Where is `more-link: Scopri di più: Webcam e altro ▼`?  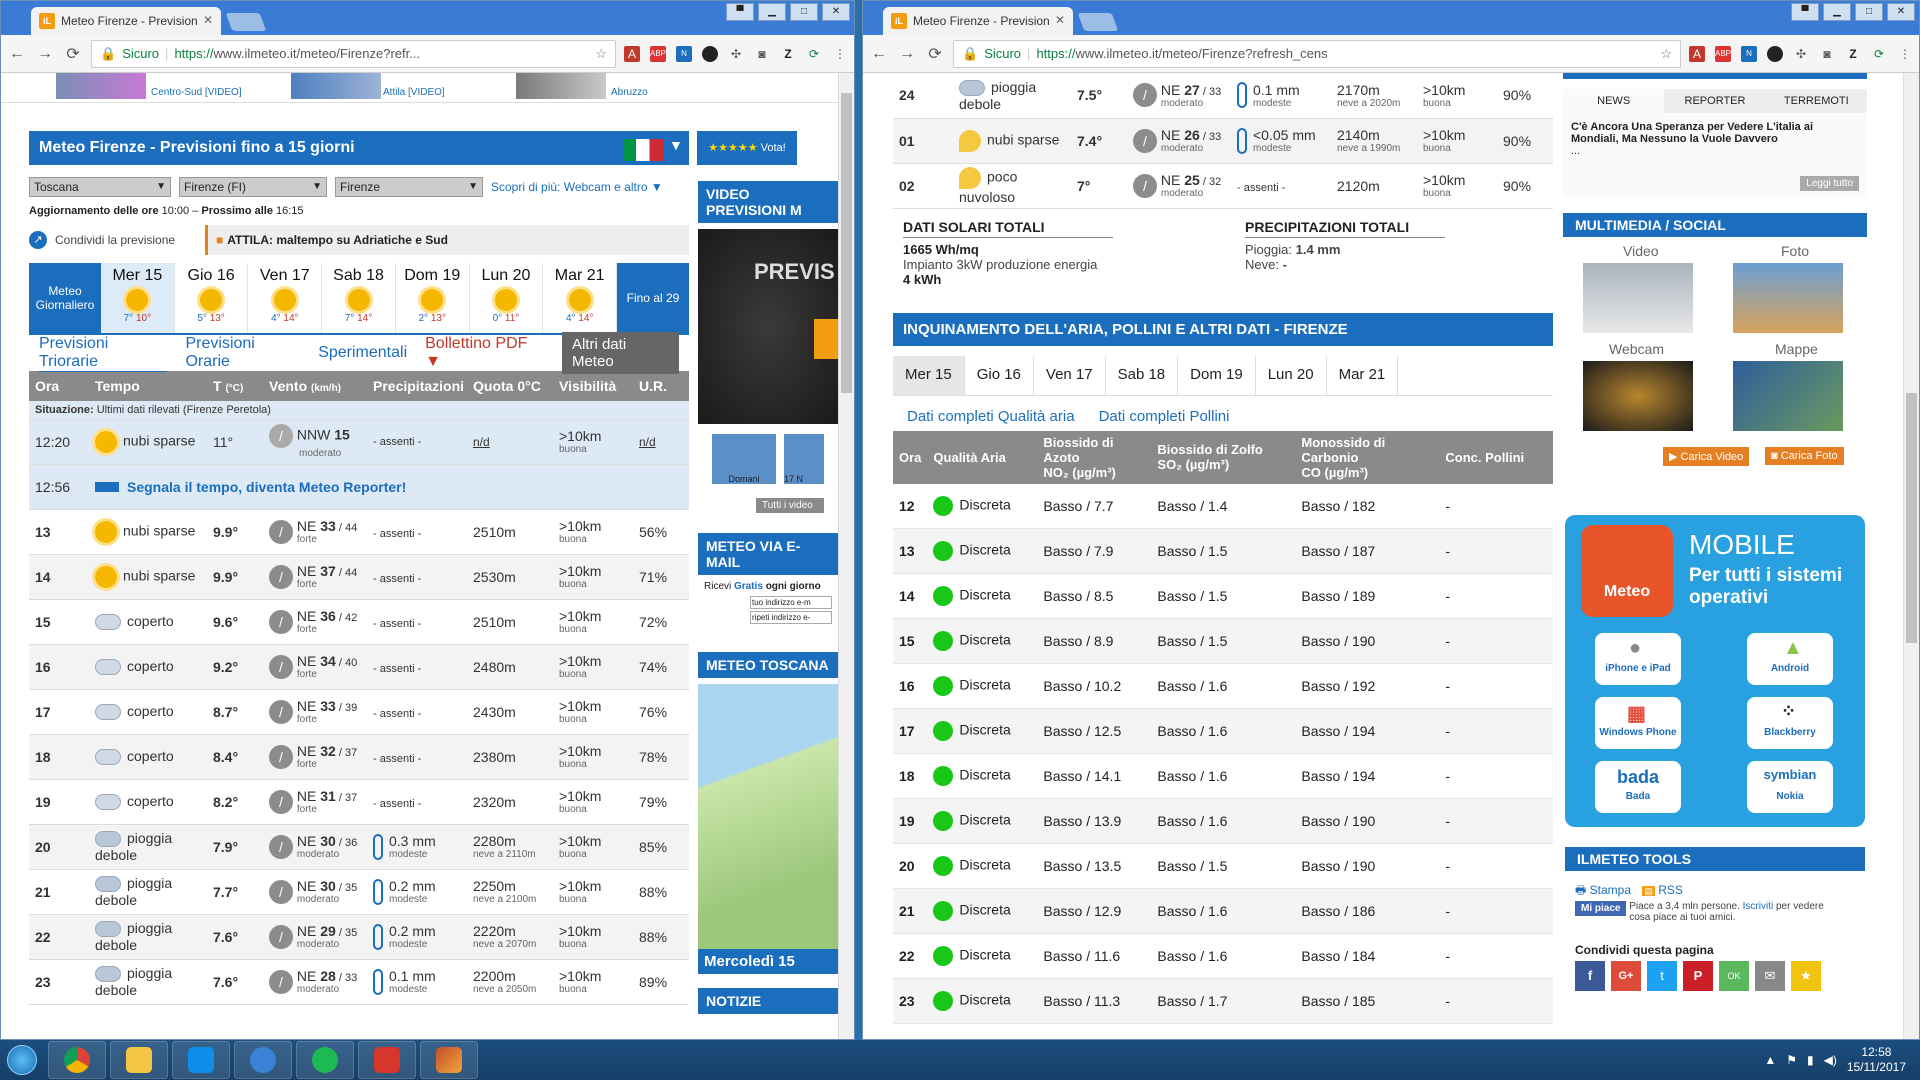 more-link: Scopri di più: Webcam e altro ▼ is located at coordinates (577, 187).